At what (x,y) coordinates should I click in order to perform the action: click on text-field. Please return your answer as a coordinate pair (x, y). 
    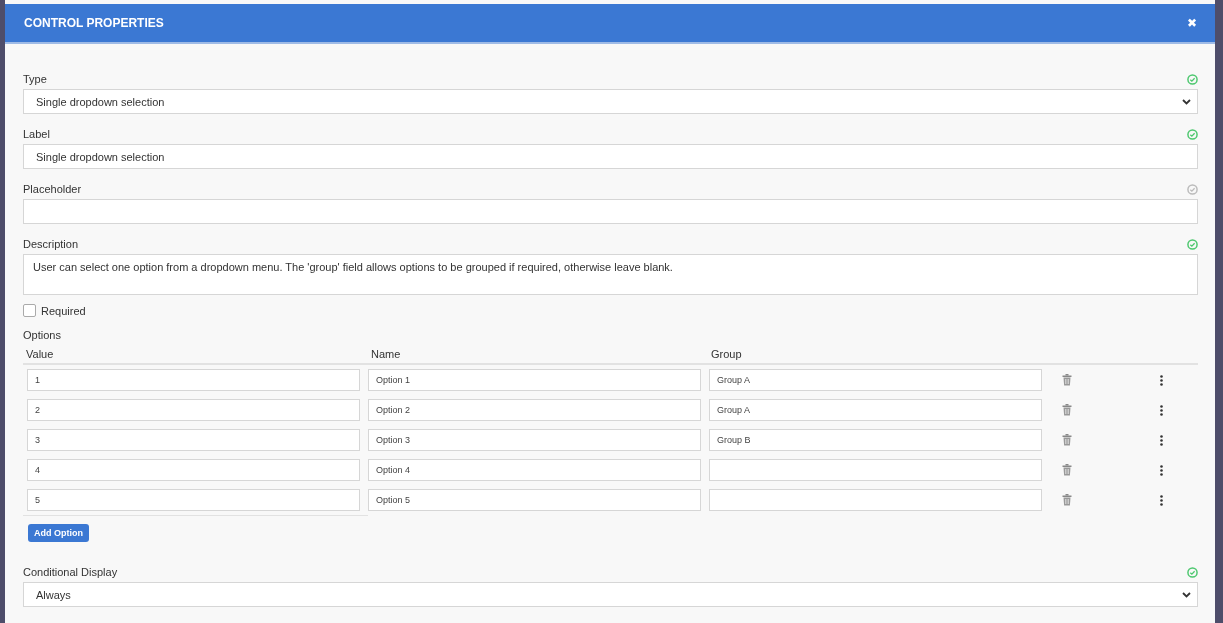
    Looking at the image, I should click on (610, 211).